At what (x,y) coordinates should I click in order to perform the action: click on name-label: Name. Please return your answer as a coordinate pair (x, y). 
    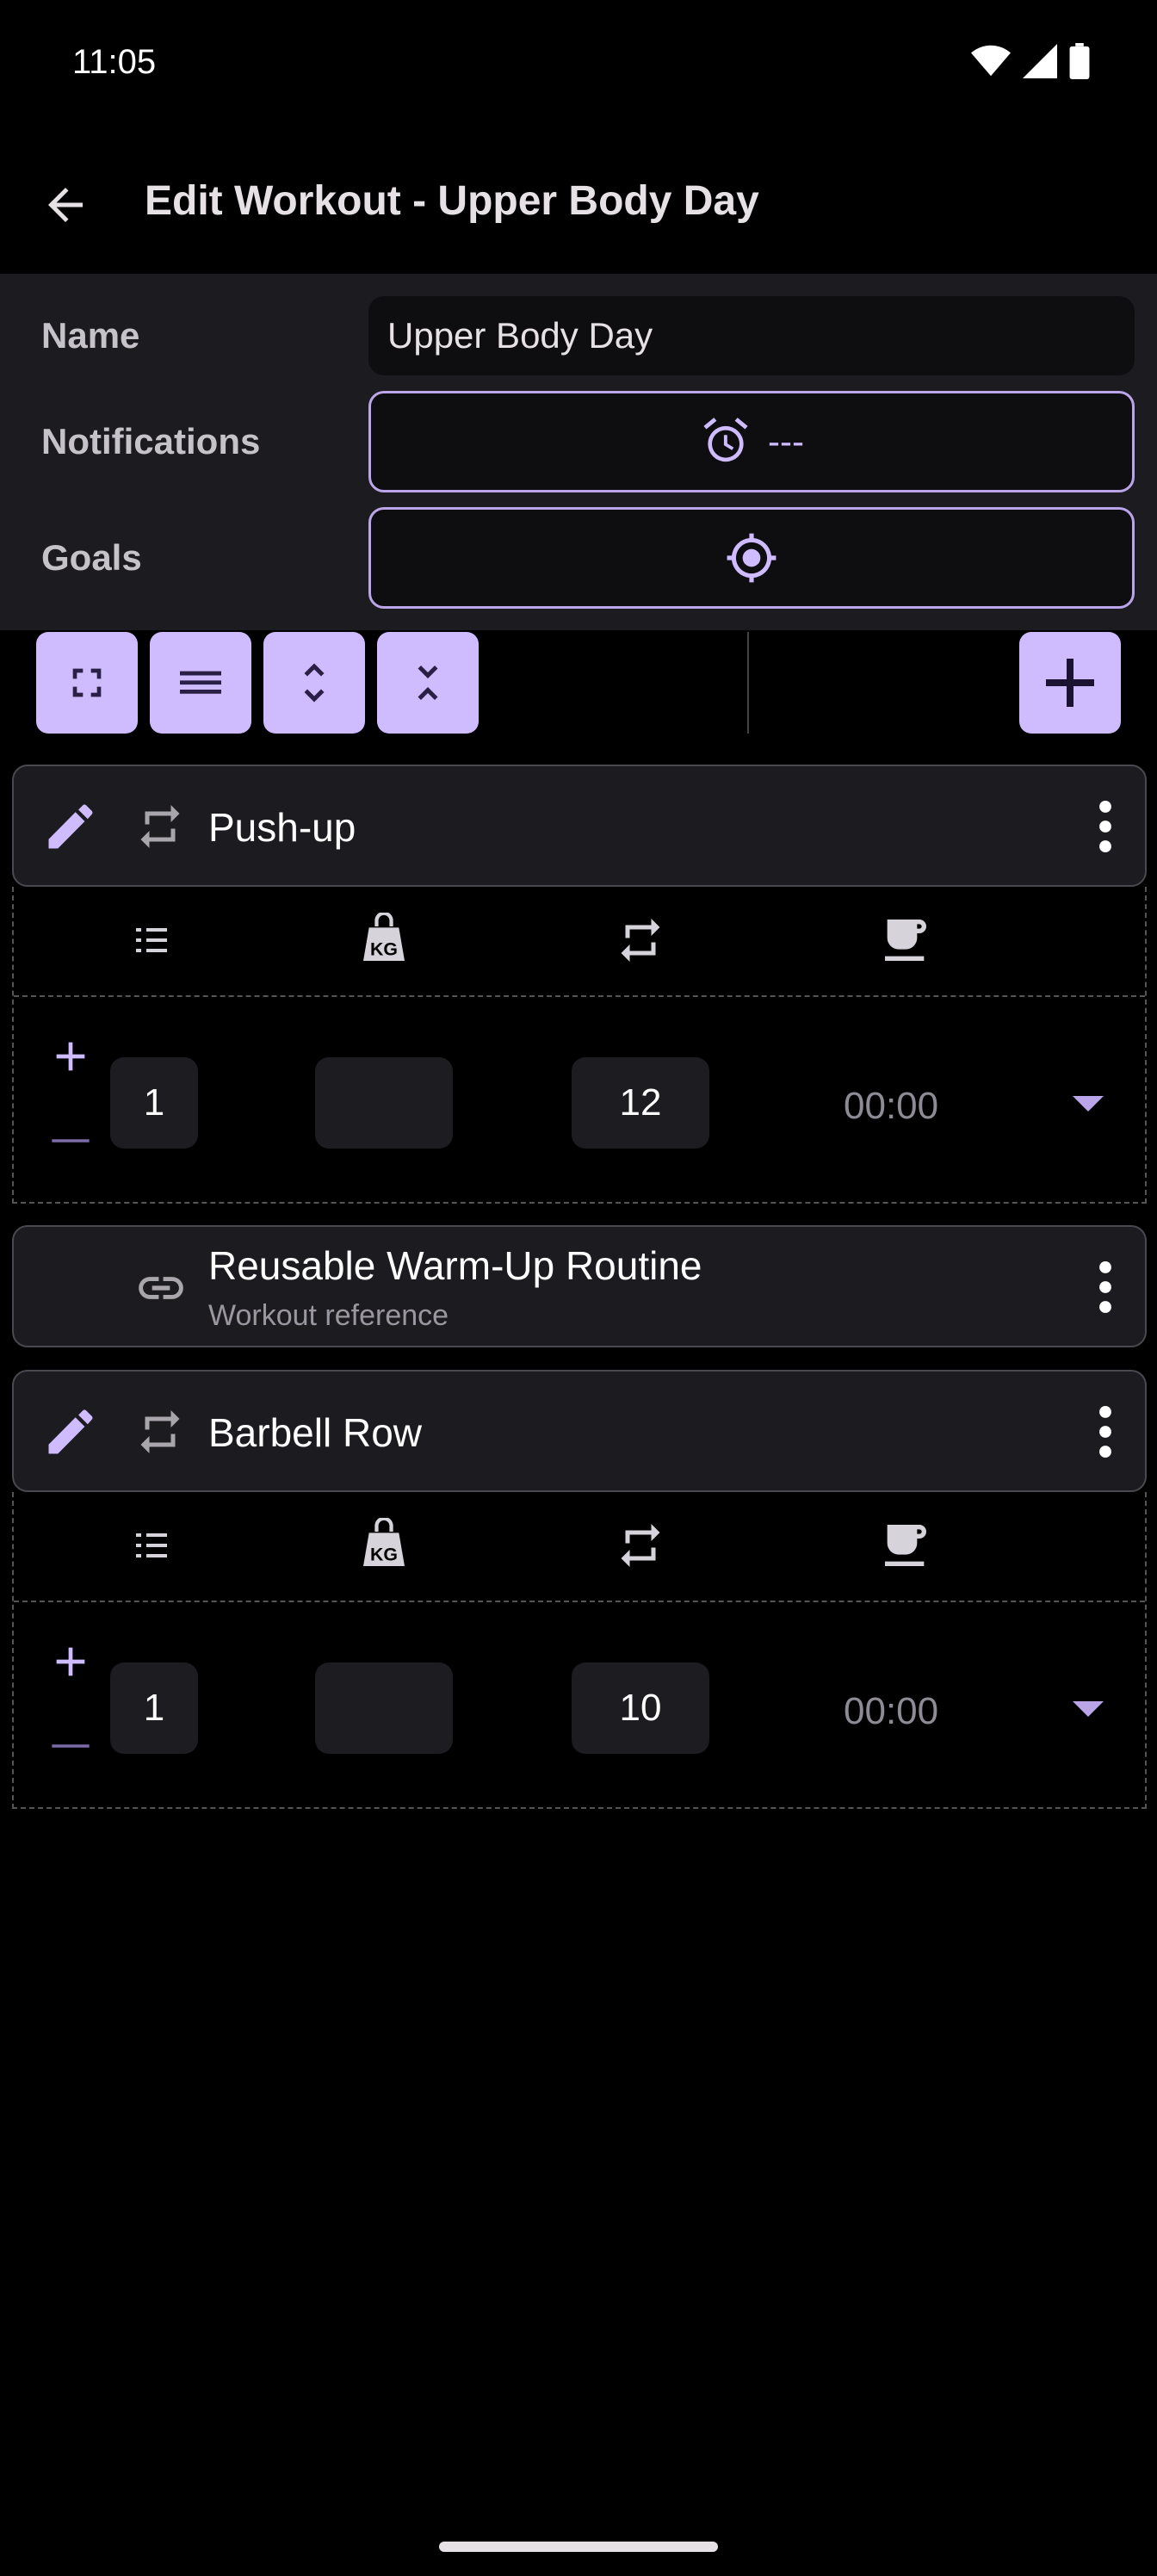
    Looking at the image, I should click on (90, 335).